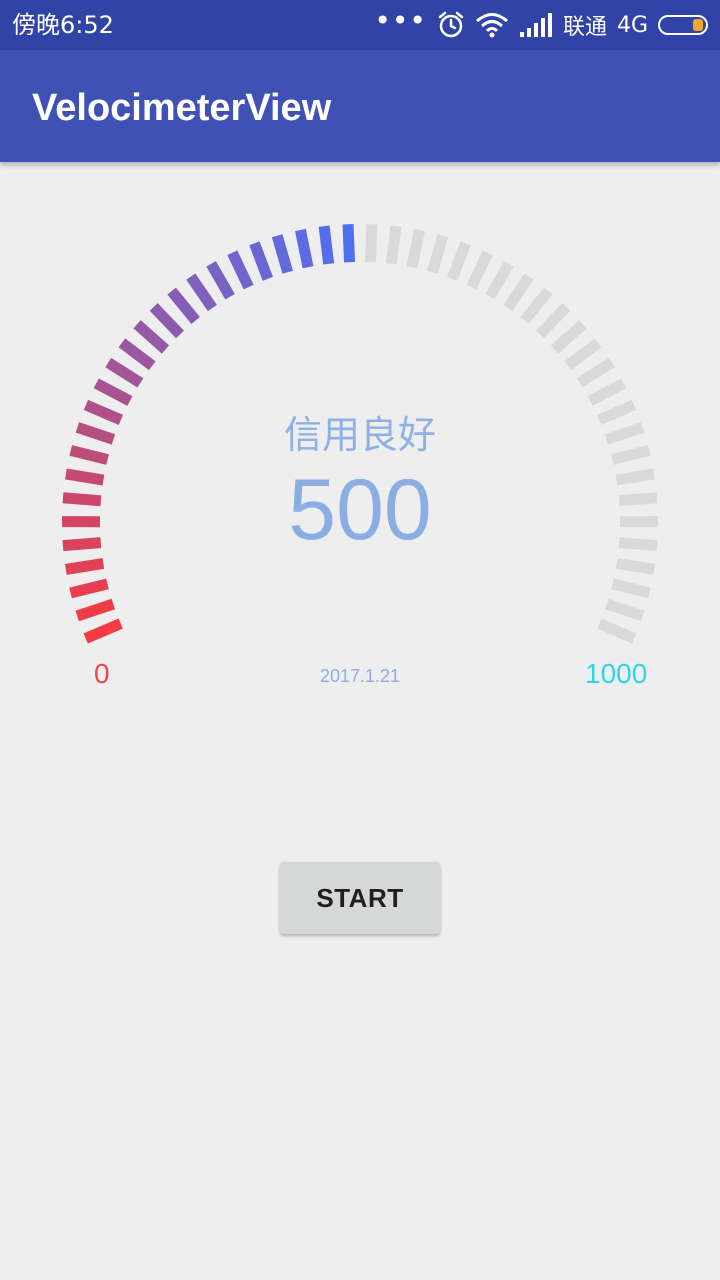  I want to click on battery-icon, so click(683, 25).